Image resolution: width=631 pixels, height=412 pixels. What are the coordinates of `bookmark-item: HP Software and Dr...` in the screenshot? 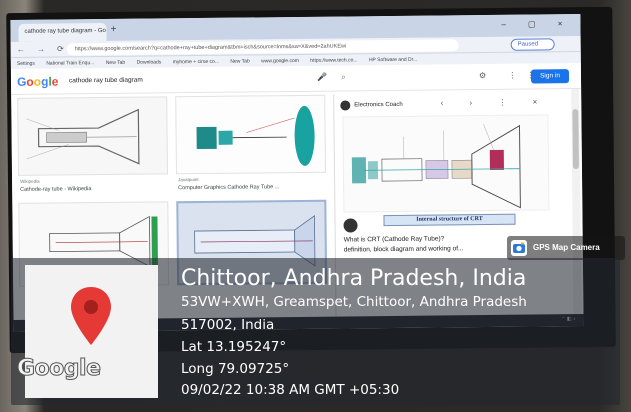 It's located at (393, 60).